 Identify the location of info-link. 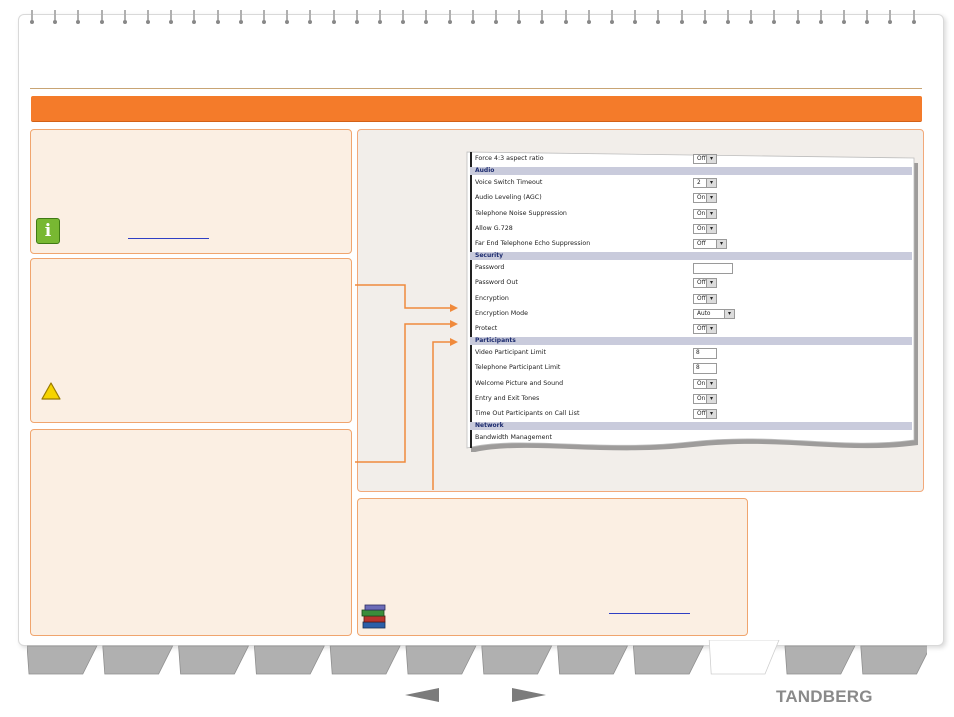
(168, 238).